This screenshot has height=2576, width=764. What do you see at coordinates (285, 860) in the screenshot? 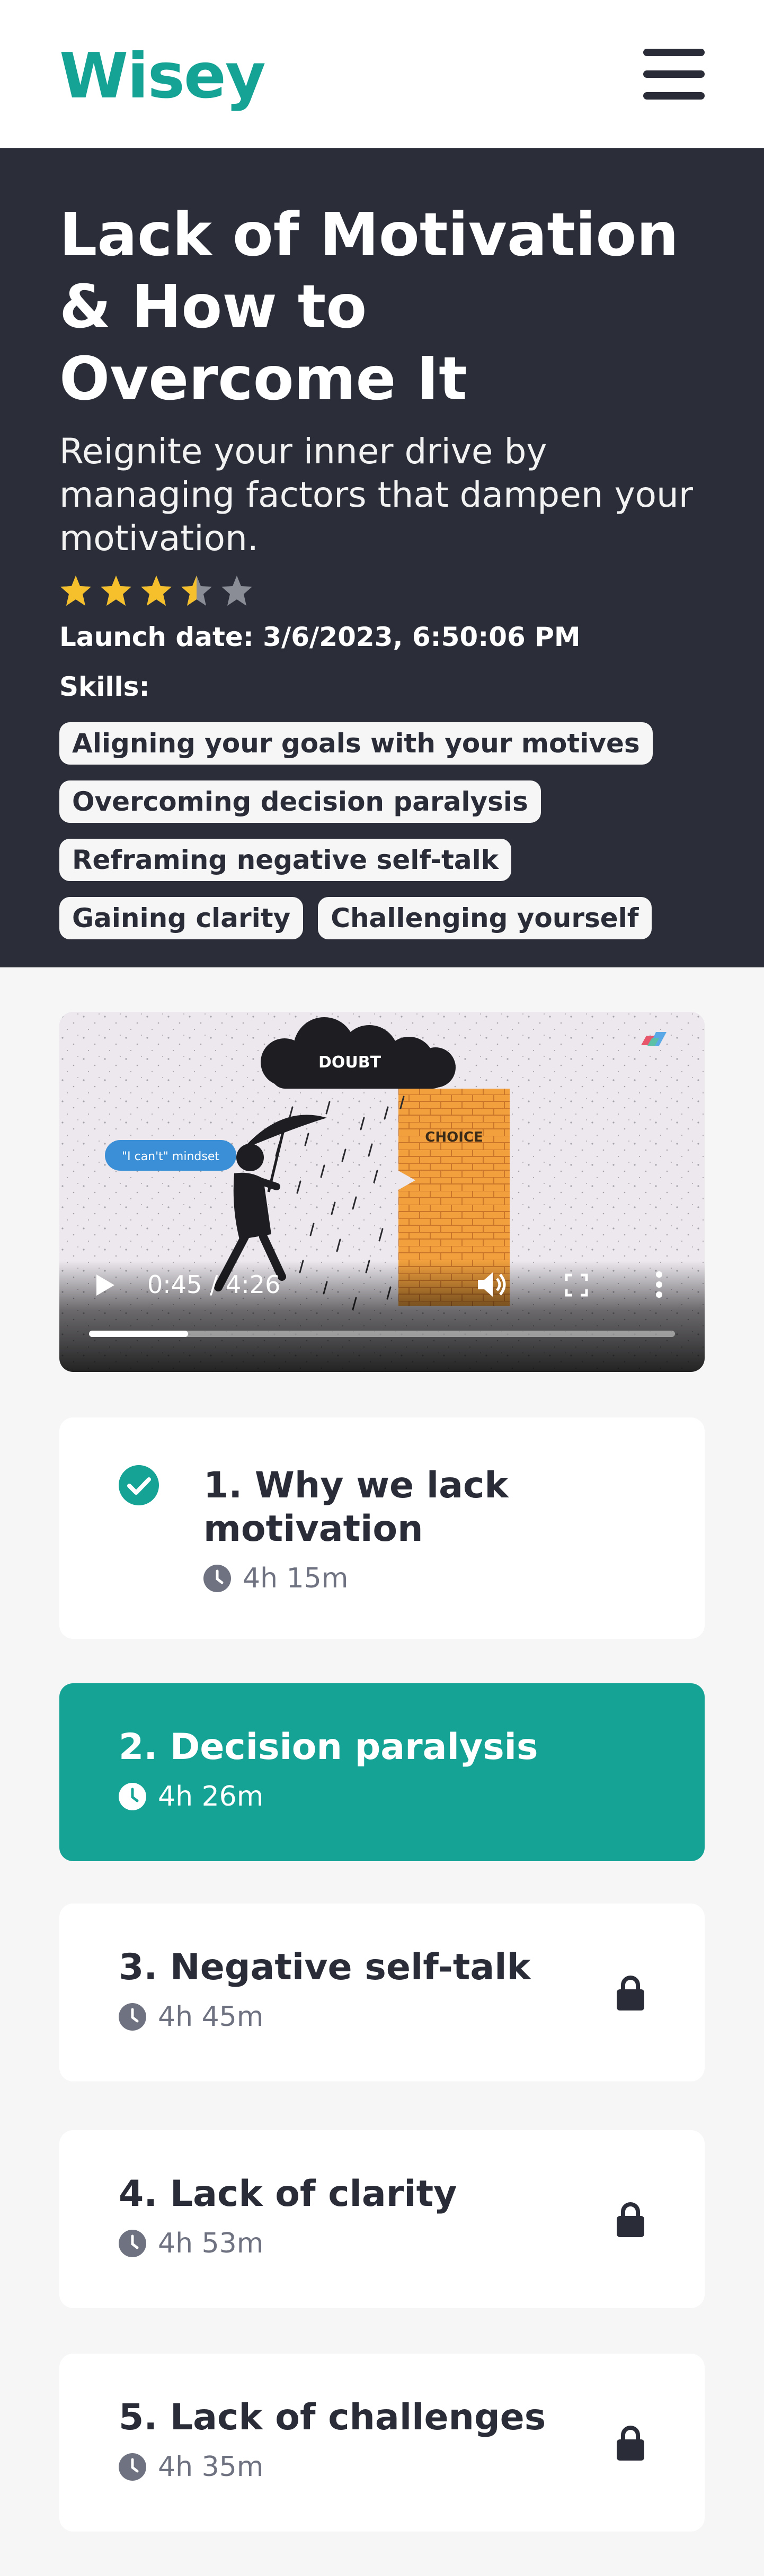
I see `skill-chip: Reframing negative self-talk` at bounding box center [285, 860].